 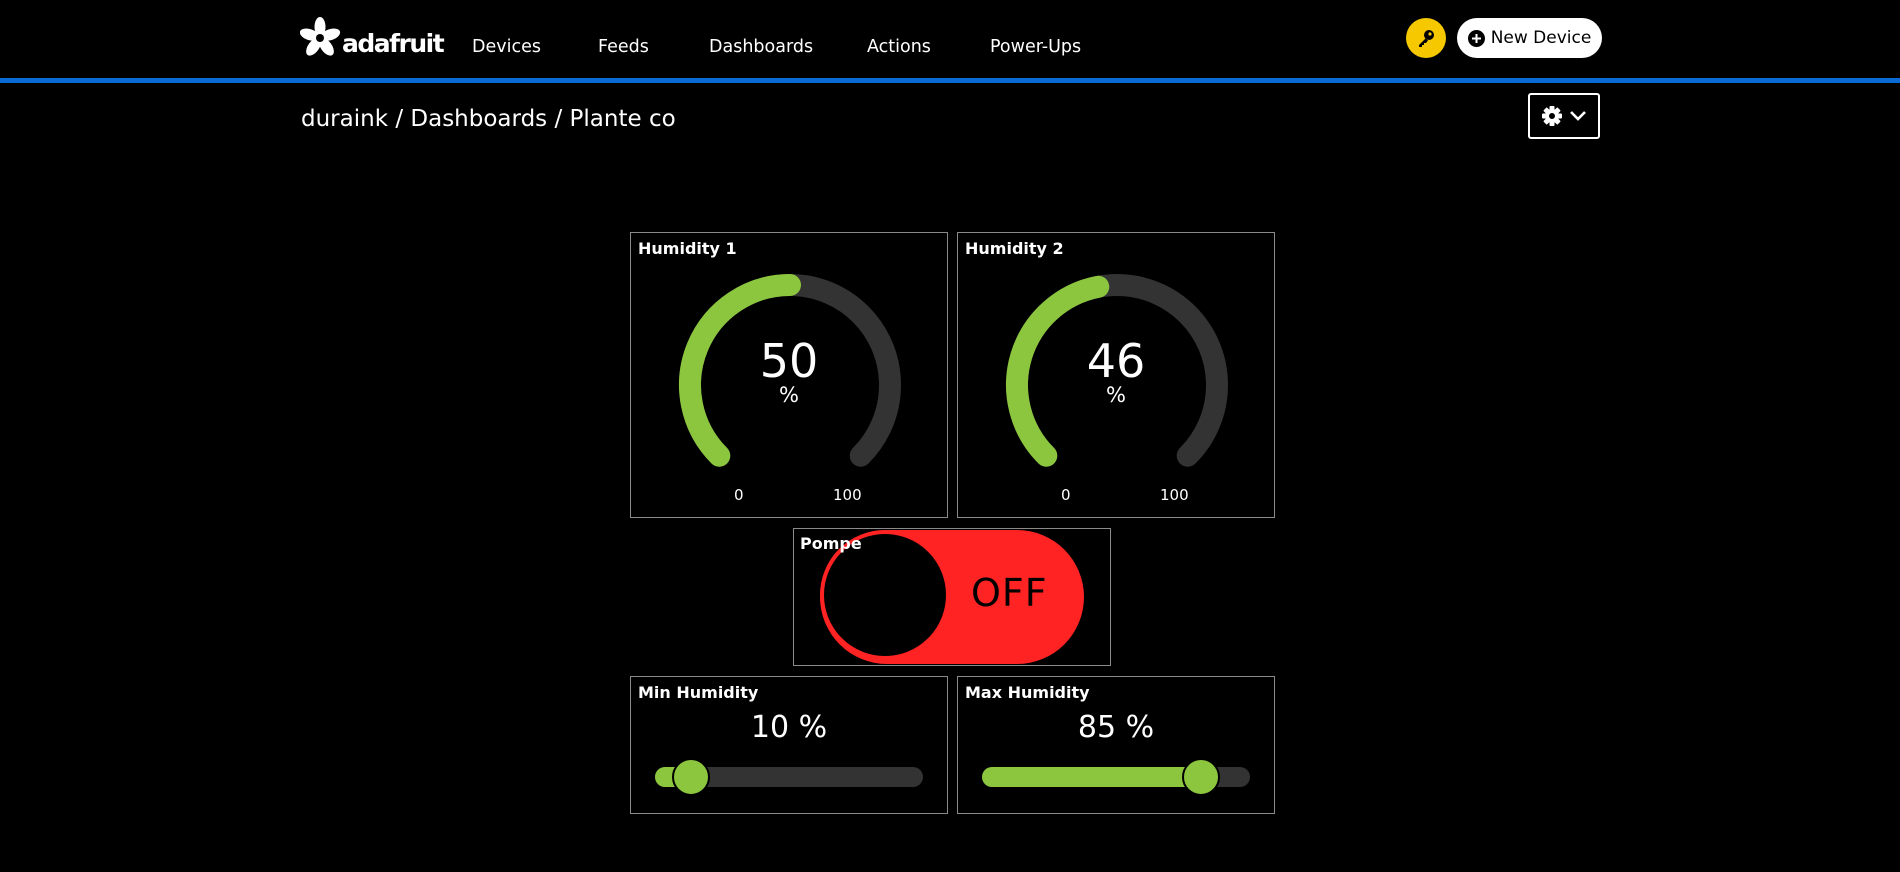 I want to click on toggle-state-label: OFF, so click(x=1009, y=593).